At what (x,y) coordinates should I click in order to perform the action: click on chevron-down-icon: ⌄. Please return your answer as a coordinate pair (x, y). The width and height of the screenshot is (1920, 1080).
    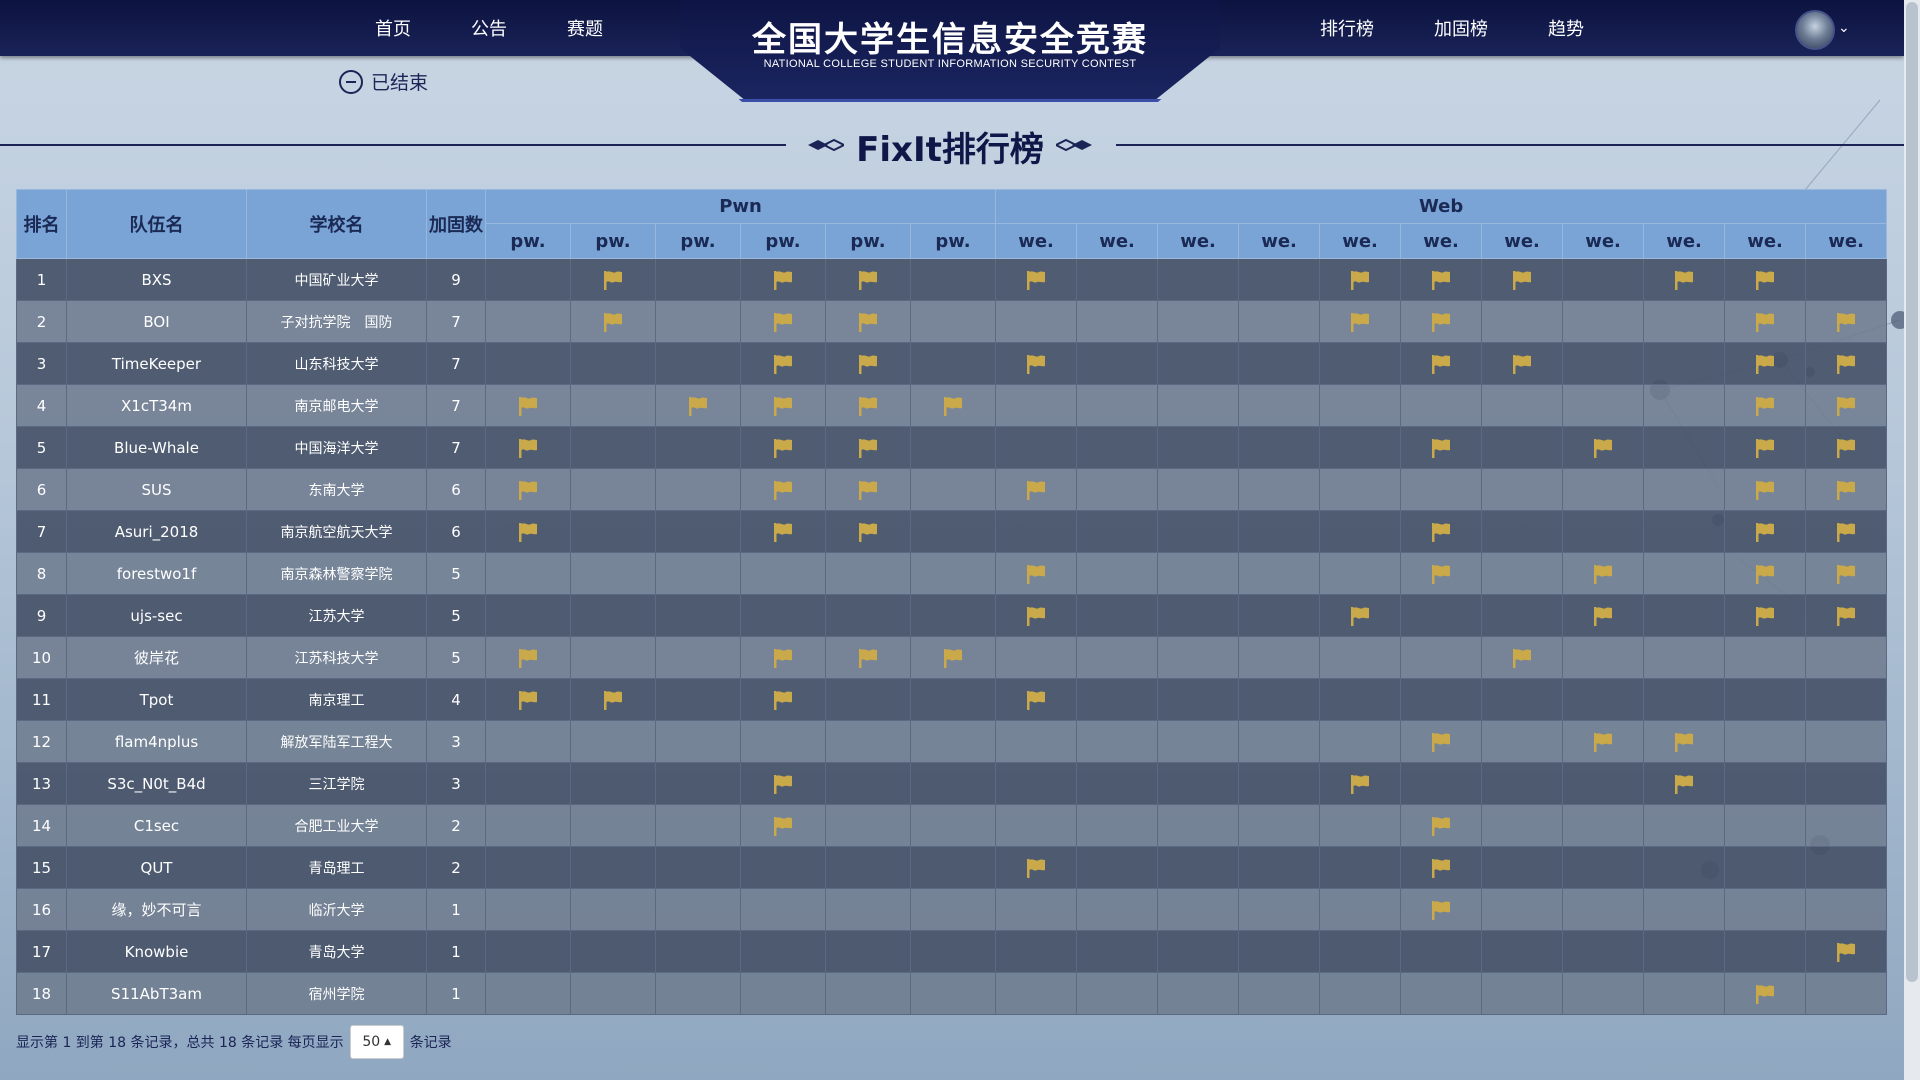
    Looking at the image, I should click on (1844, 28).